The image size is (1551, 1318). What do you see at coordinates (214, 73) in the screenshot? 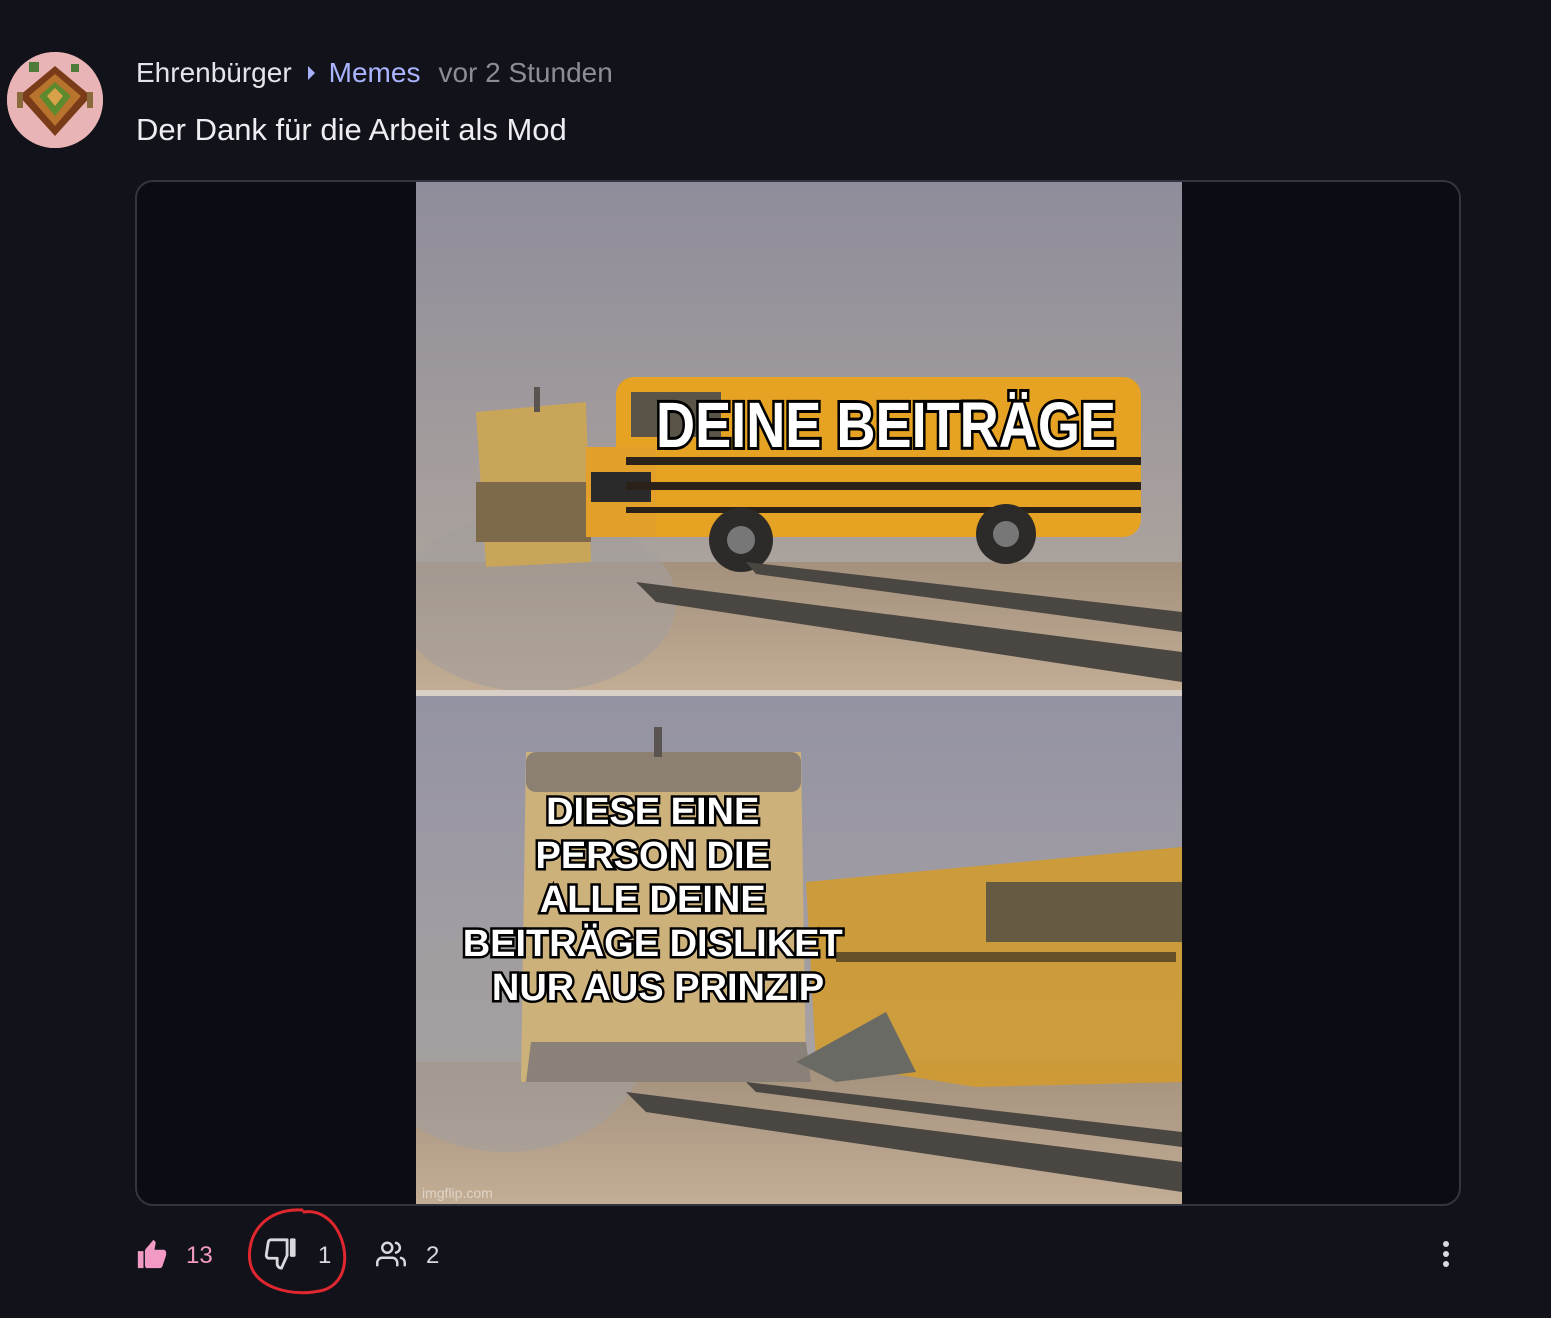
I see `author-name: Ehrenbürger` at bounding box center [214, 73].